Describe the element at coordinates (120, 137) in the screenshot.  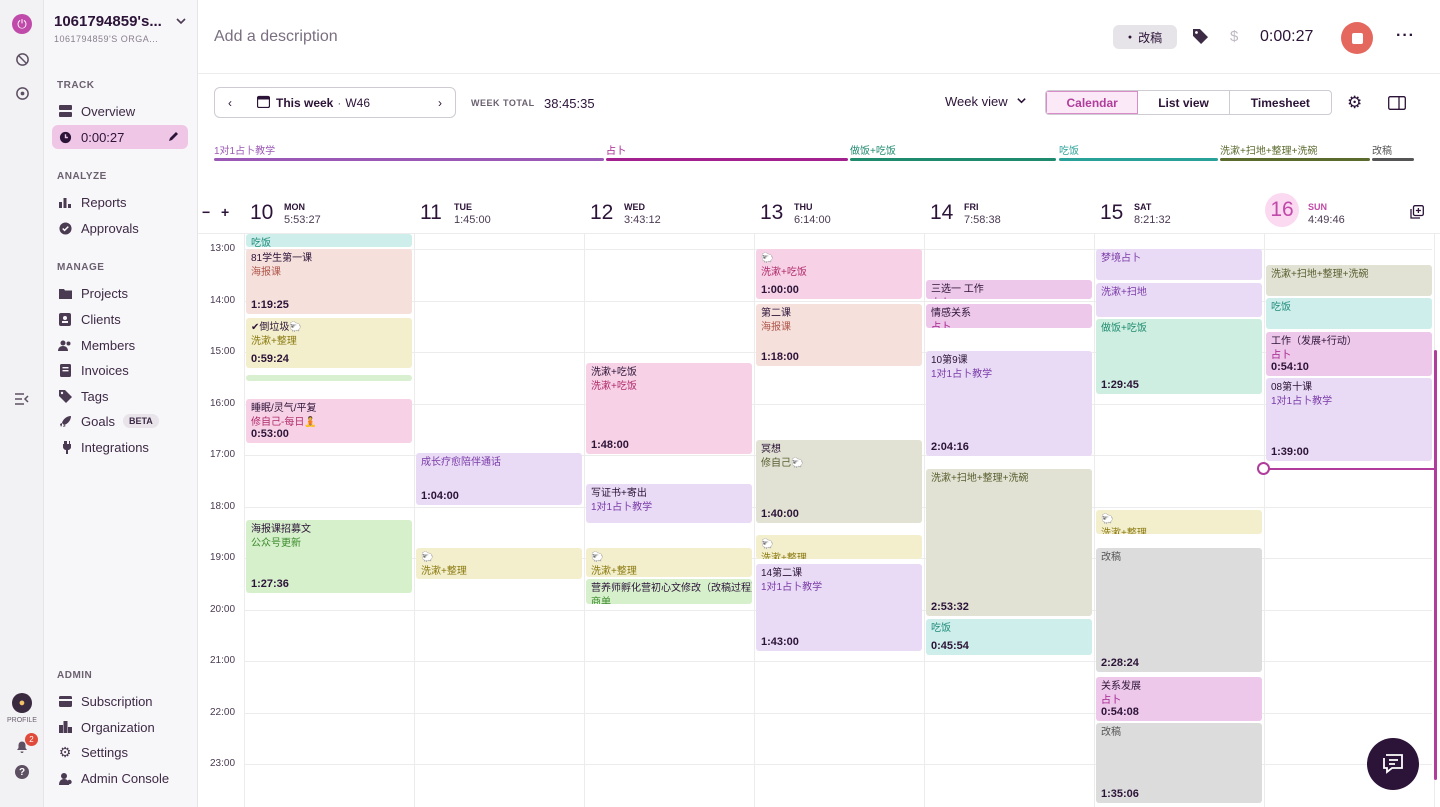
I see `nav-running-timer: 0:00:27` at that location.